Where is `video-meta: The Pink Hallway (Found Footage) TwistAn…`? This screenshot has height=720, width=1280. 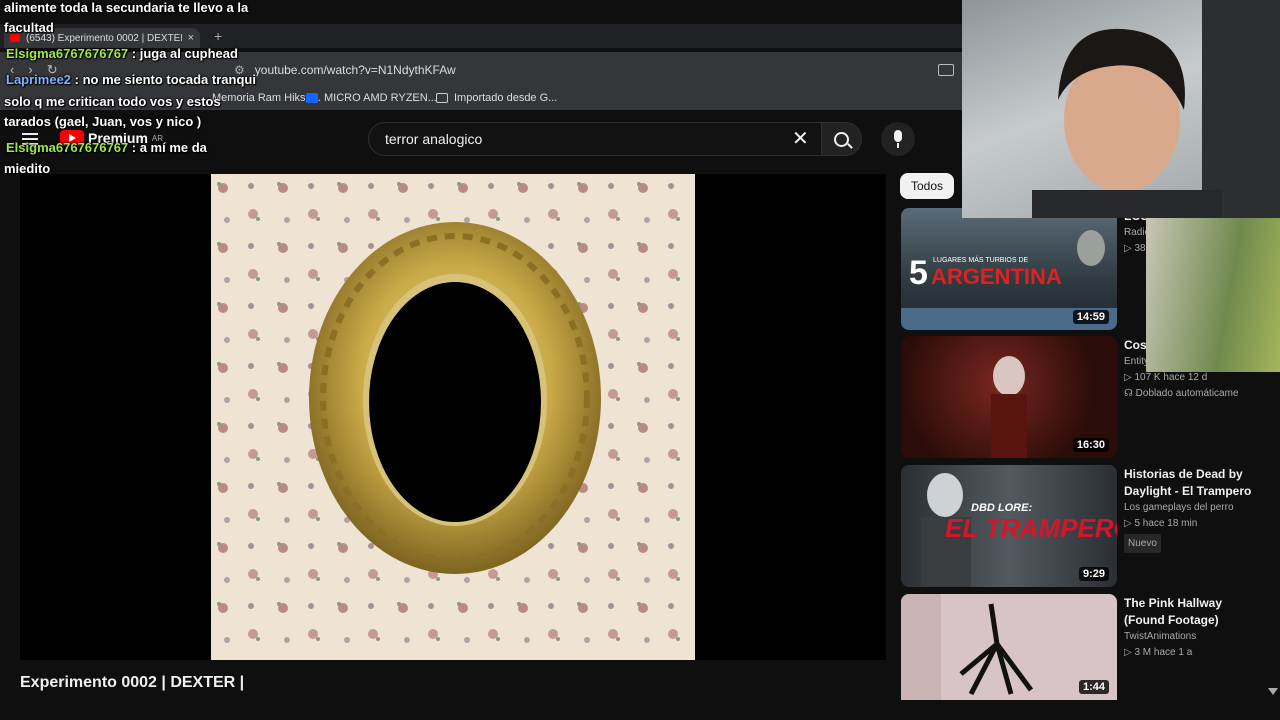
video-meta: The Pink Hallway (Found Footage) TwistAn… is located at coordinates (1189, 628).